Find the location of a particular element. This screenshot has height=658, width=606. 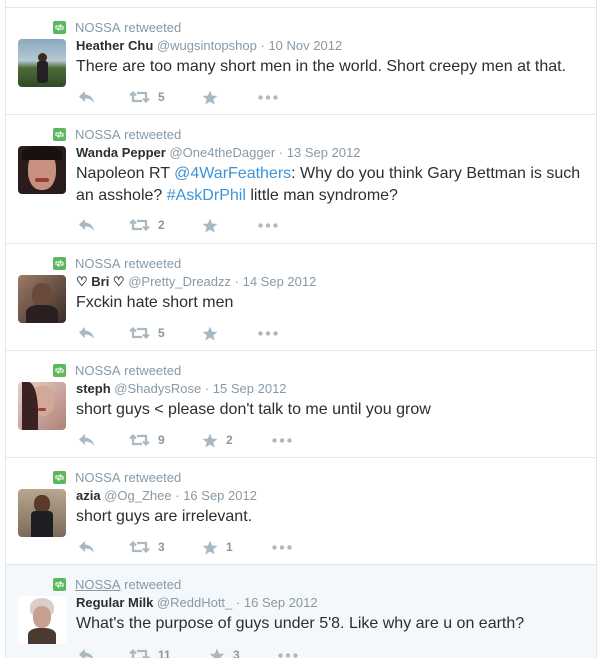

timestamp: 10 Nov 2012 is located at coordinates (305, 45).